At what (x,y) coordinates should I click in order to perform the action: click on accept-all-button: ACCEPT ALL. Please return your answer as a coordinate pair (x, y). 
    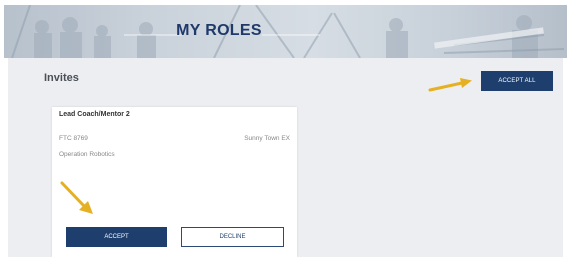
    Looking at the image, I should click on (517, 81).